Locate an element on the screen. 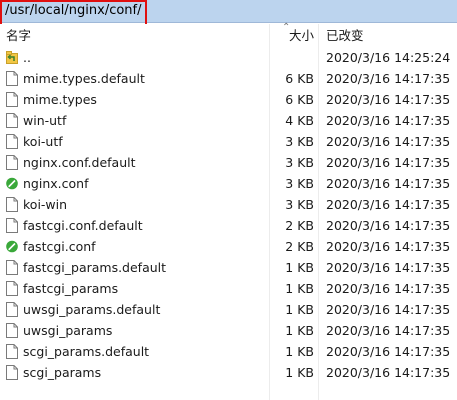 This screenshot has height=400, width=457. file-name: nginx.conf.default is located at coordinates (79, 162).